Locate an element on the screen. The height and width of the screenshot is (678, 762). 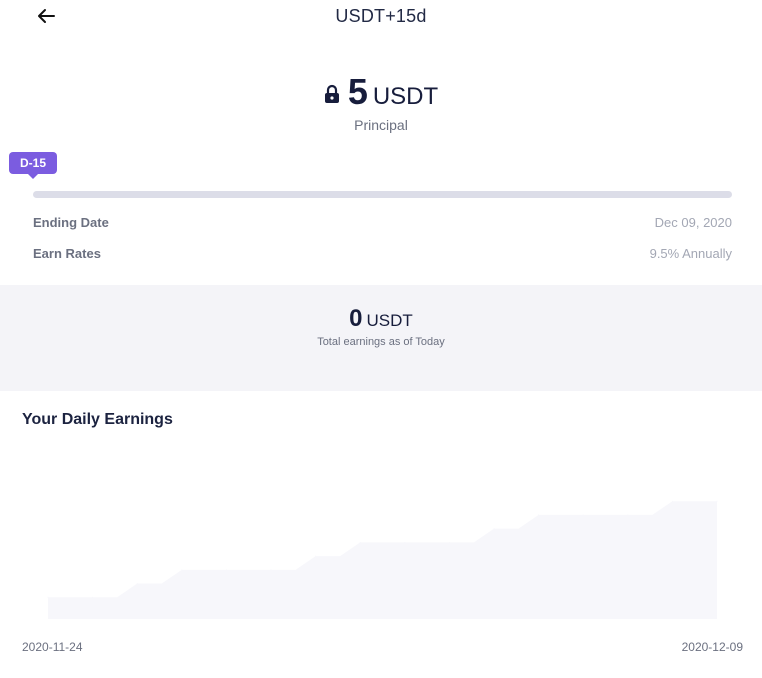
principal-unit: USDT is located at coordinates (405, 96).